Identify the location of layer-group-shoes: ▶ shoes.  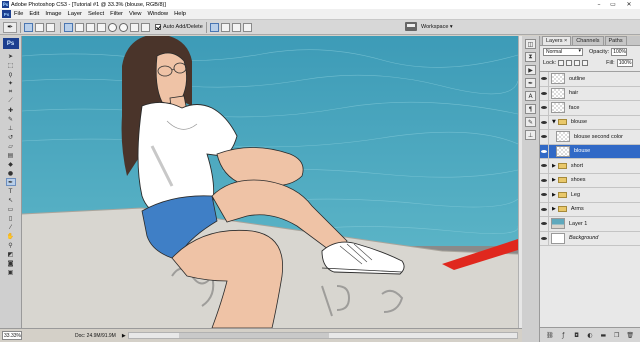
(590, 180).